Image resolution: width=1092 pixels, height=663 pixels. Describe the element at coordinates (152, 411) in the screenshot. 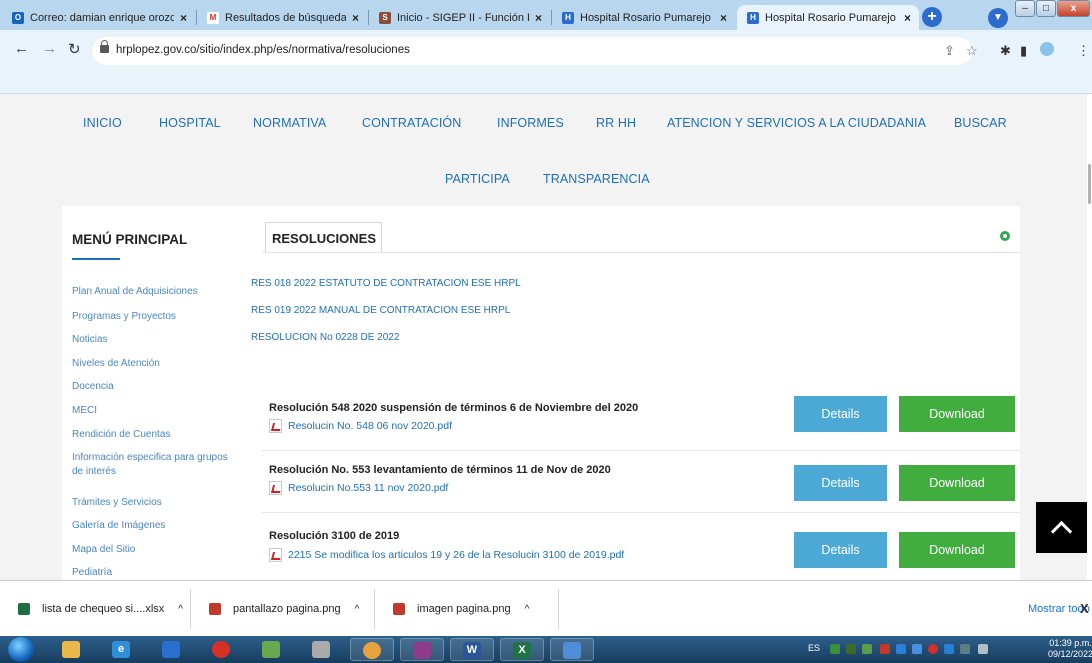

I see `sidebar-item-meci: MECI` at that location.